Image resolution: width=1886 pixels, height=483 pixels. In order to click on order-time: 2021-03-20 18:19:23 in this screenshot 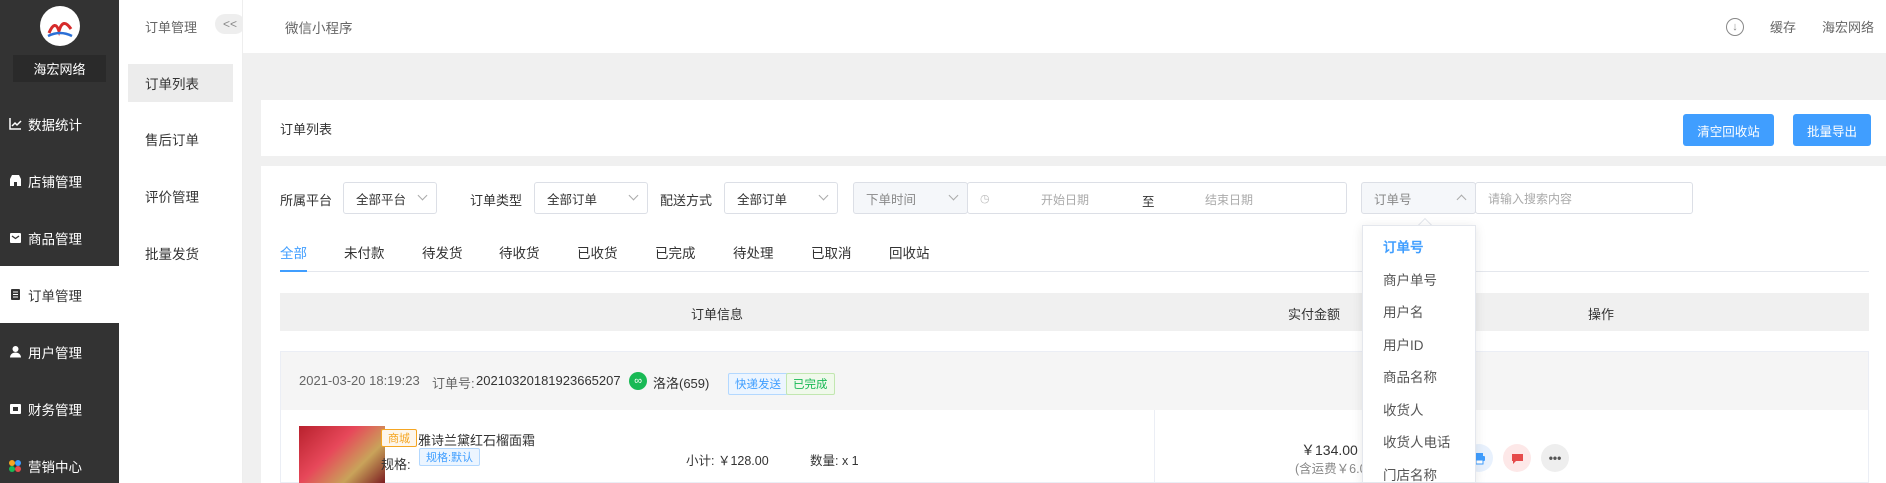, I will do `click(359, 380)`.